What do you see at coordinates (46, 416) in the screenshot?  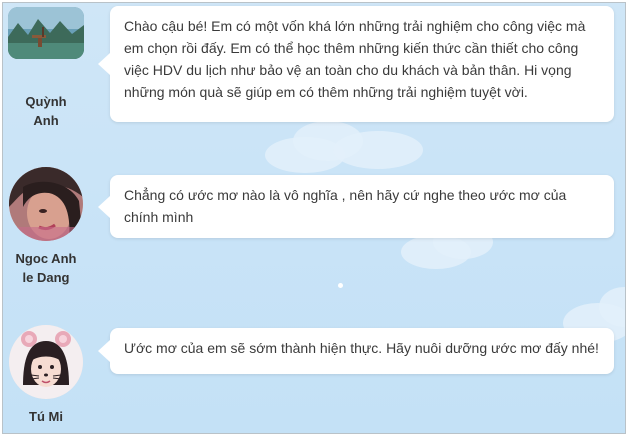 I see `author-name: Tú Mi` at bounding box center [46, 416].